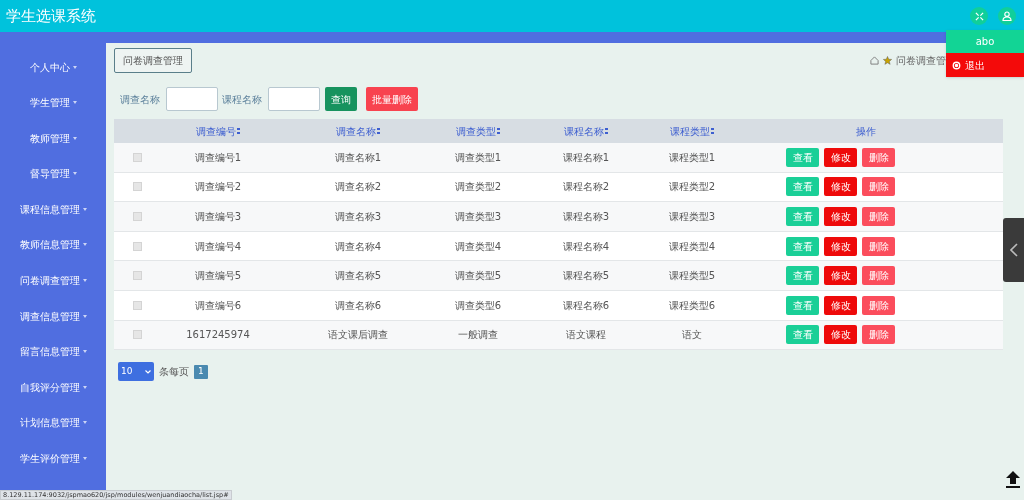  I want to click on user-button, so click(1007, 16).